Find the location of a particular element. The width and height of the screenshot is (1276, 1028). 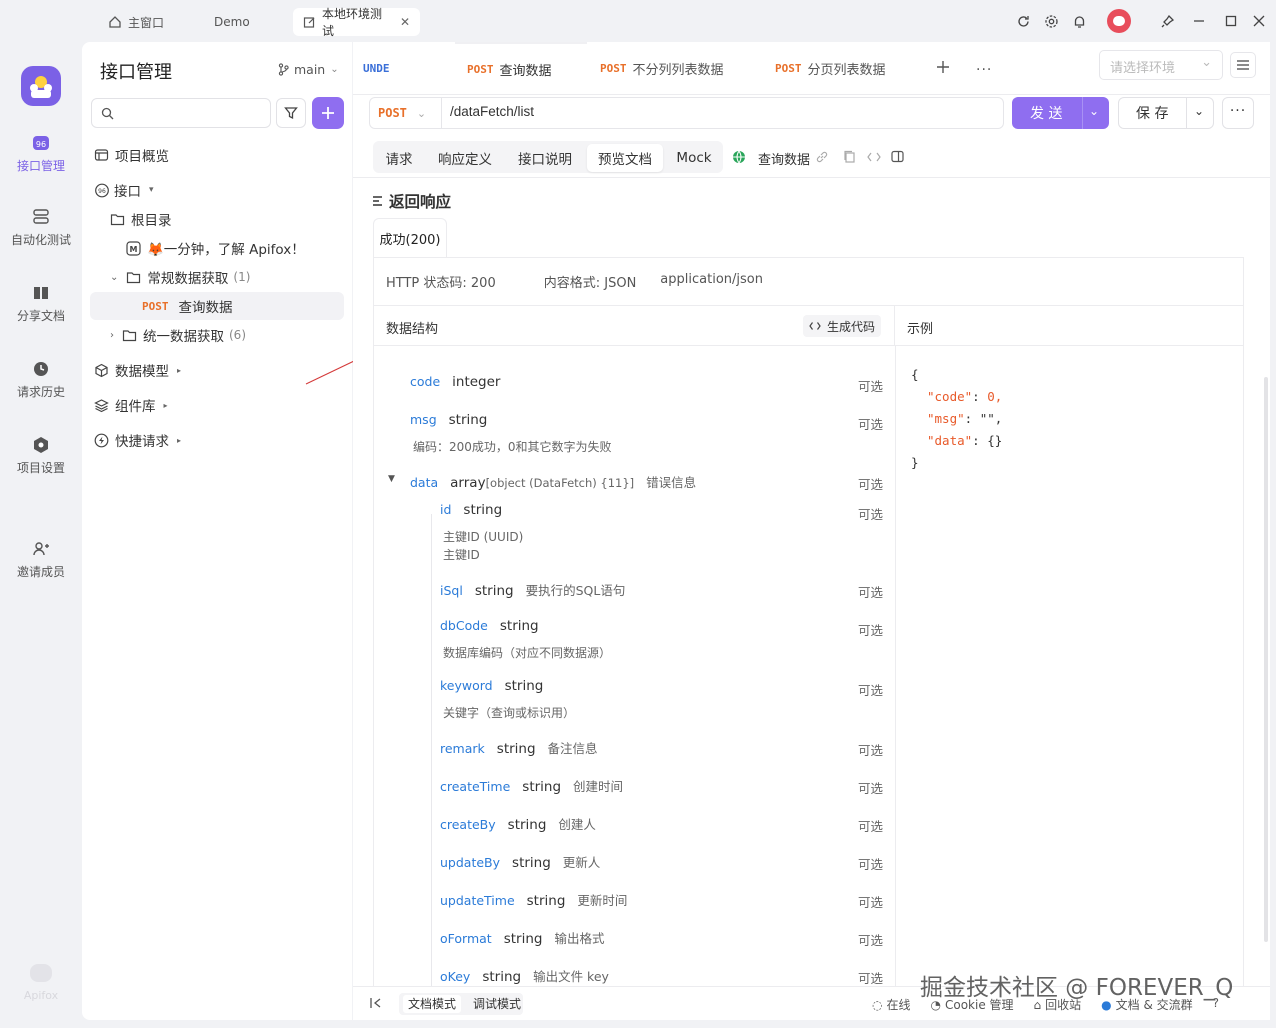

tab-request: 请求 is located at coordinates (399, 158).